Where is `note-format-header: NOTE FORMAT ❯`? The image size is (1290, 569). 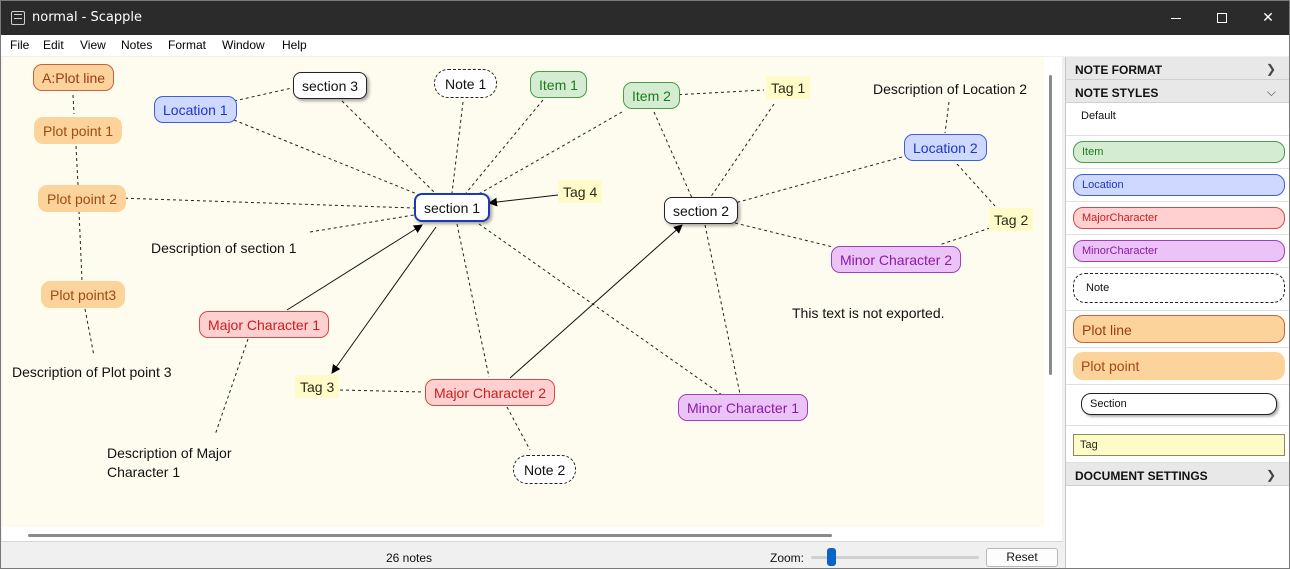
note-format-header: NOTE FORMAT ❯ is located at coordinates (1177, 68).